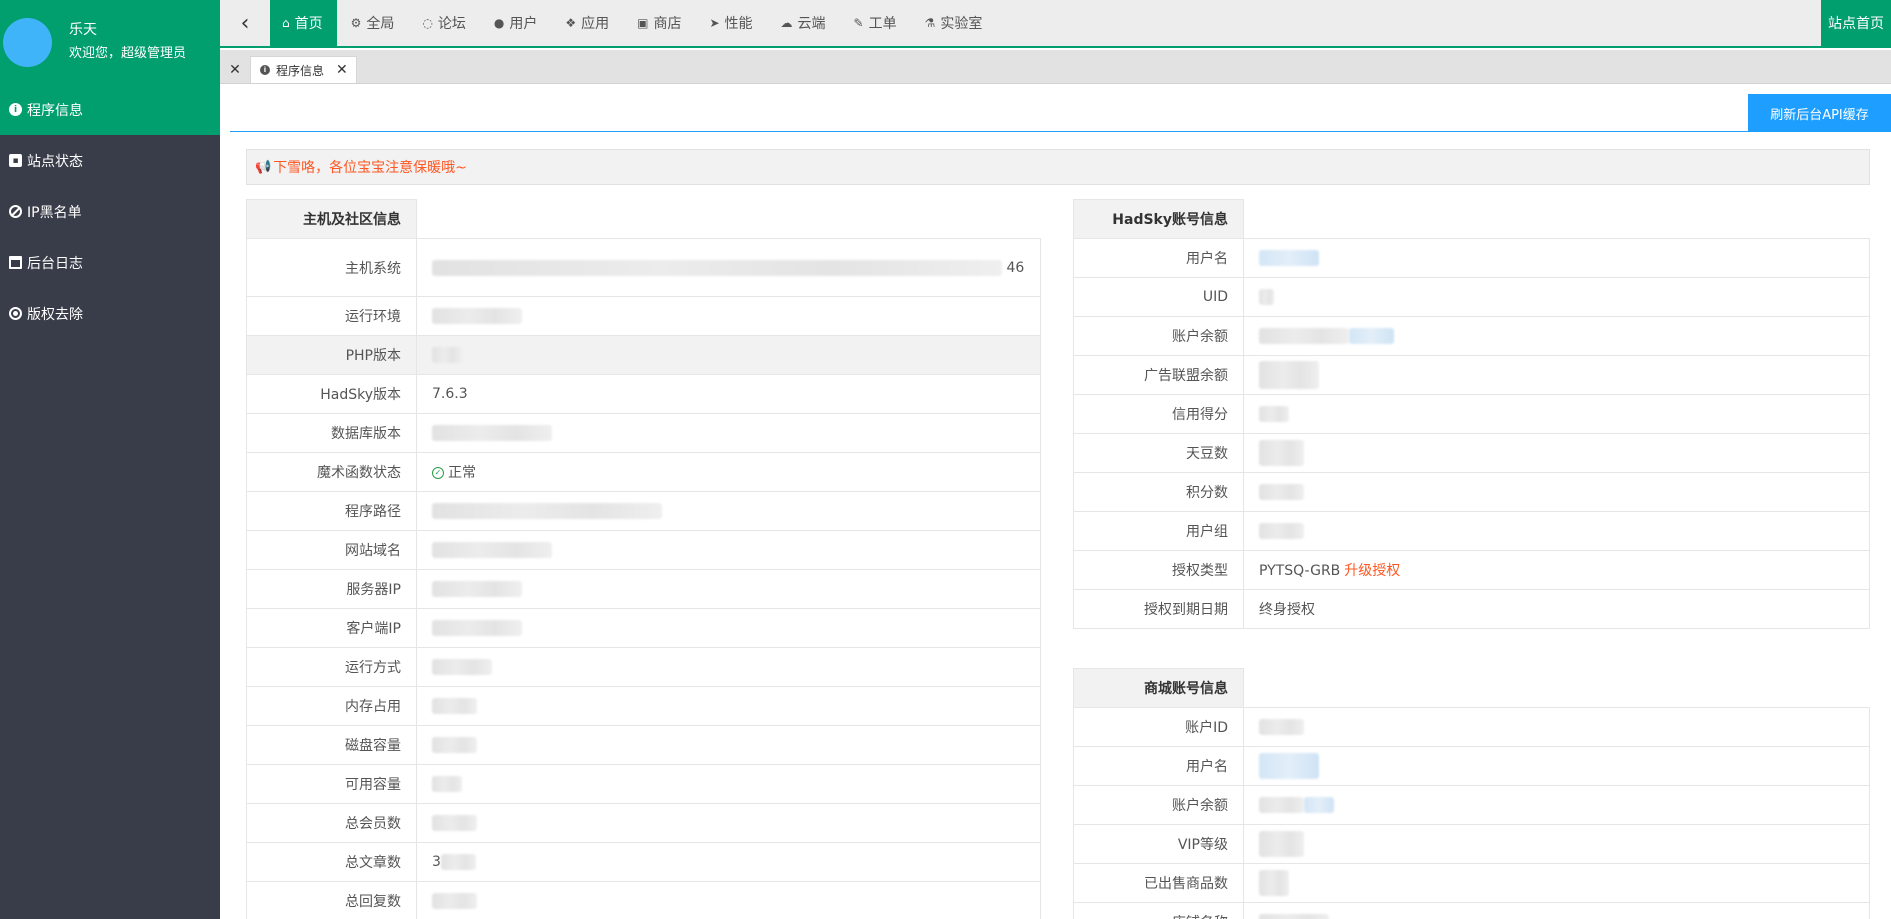 The height and width of the screenshot is (919, 1891). What do you see at coordinates (303, 69) in the screenshot?
I see `tab-program-info: i 程序信息 ✕` at bounding box center [303, 69].